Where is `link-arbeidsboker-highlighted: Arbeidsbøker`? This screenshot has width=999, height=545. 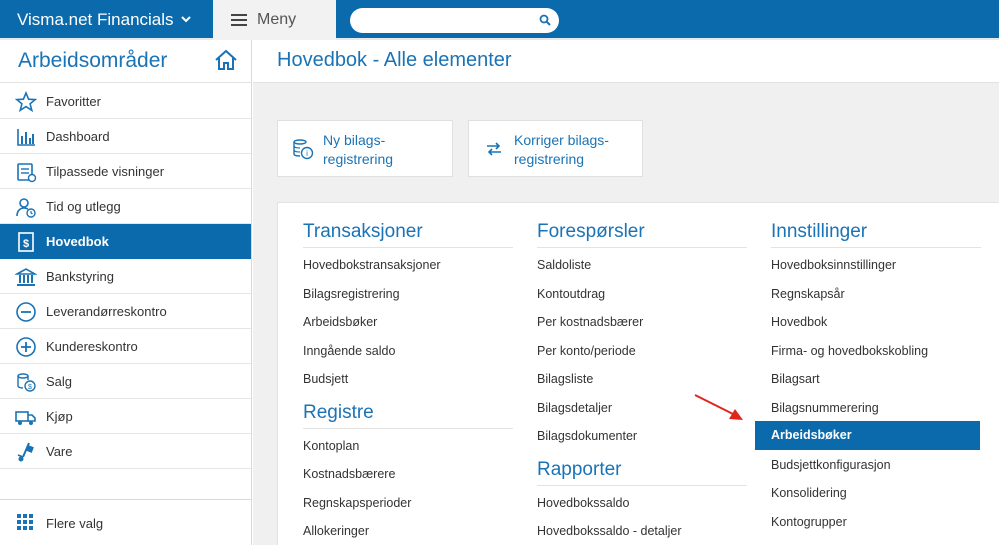 link-arbeidsboker-highlighted: Arbeidsbøker is located at coordinates (867, 435).